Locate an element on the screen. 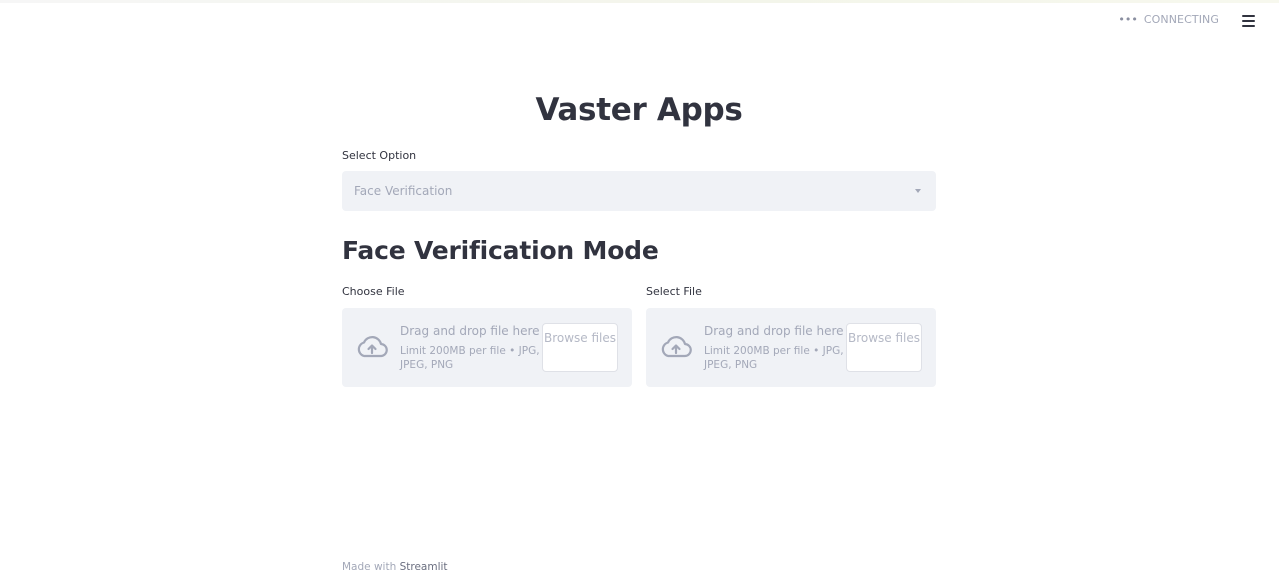  chevron-down-icon is located at coordinates (918, 191).